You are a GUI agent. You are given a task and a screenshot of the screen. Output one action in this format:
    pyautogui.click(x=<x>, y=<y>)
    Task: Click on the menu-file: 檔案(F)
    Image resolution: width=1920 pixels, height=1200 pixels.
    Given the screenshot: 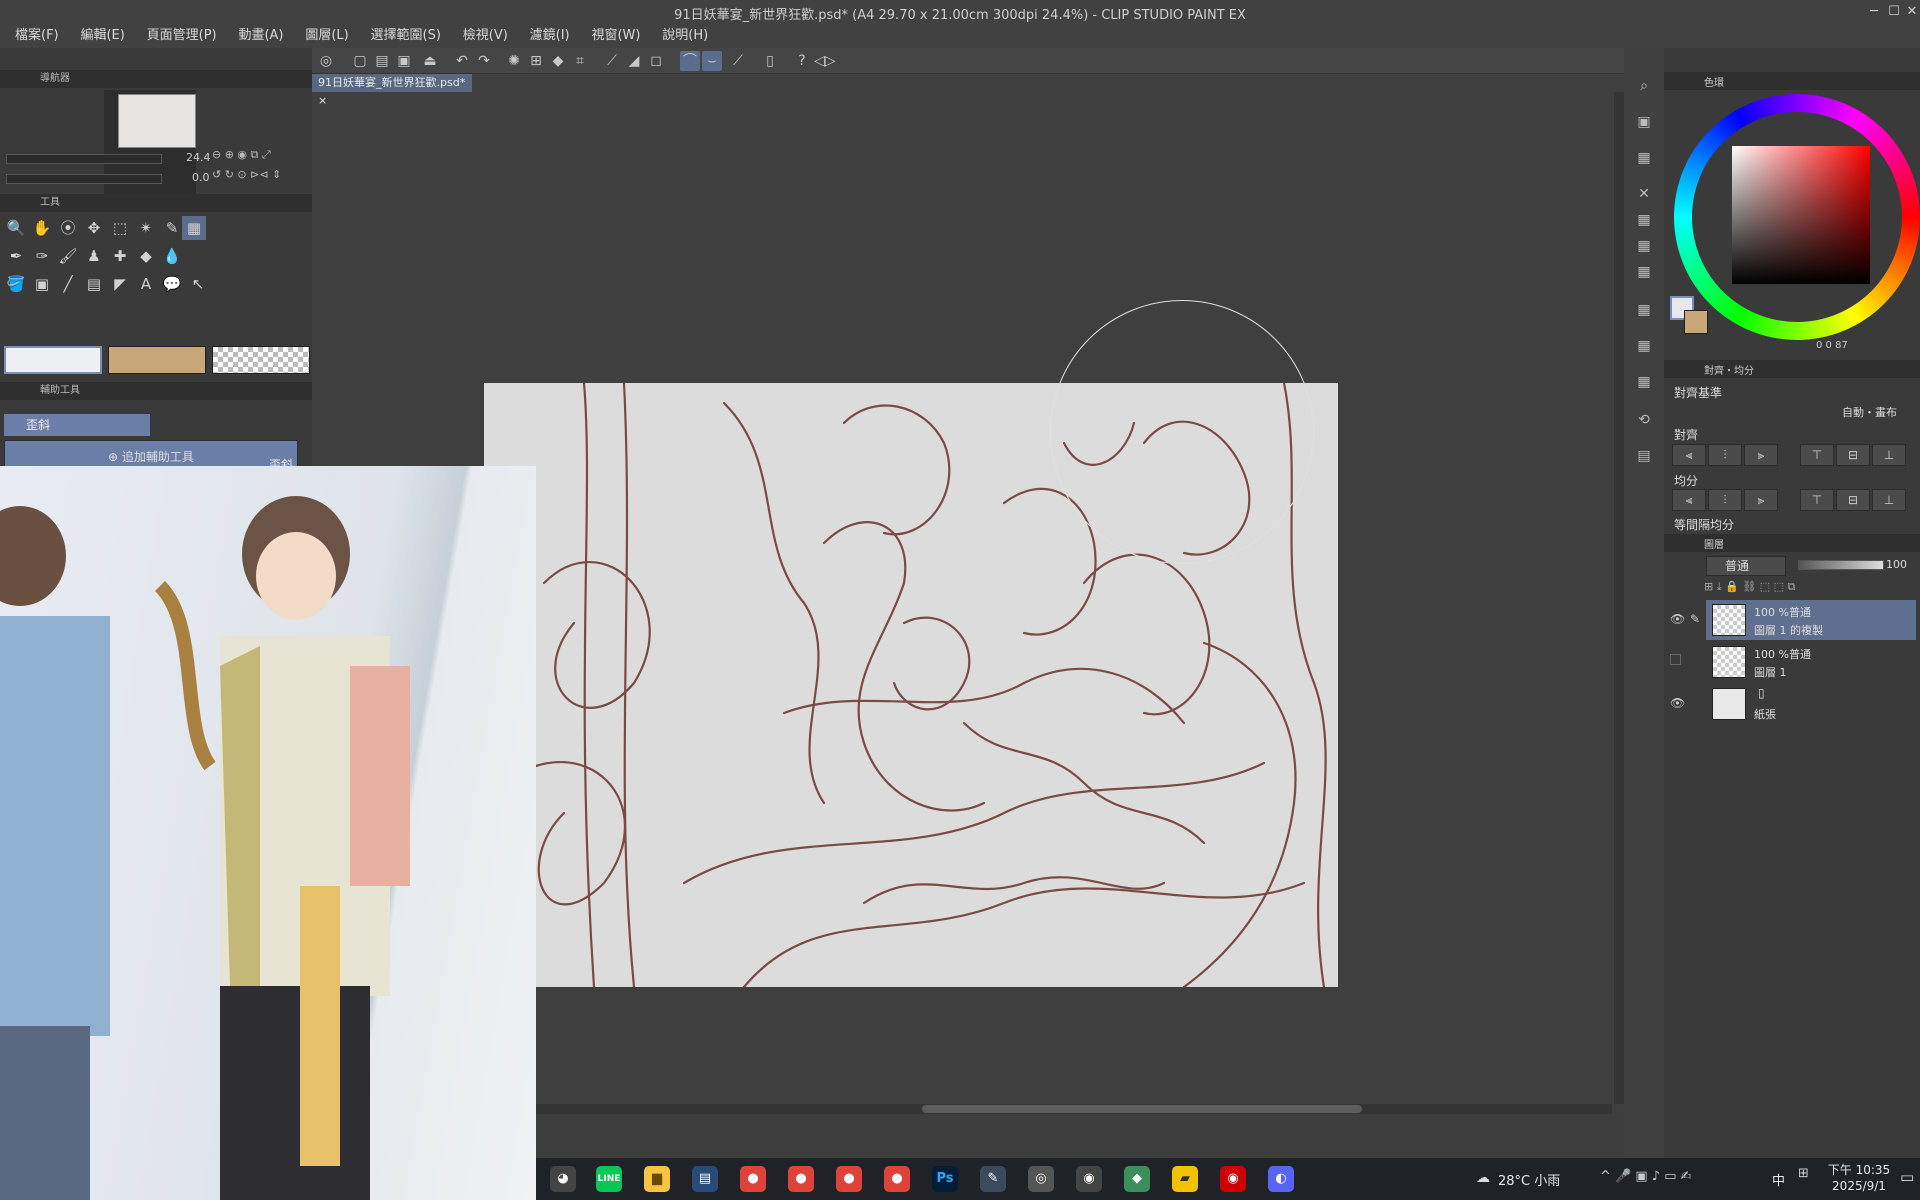 What is the action you would take?
    pyautogui.click(x=37, y=36)
    